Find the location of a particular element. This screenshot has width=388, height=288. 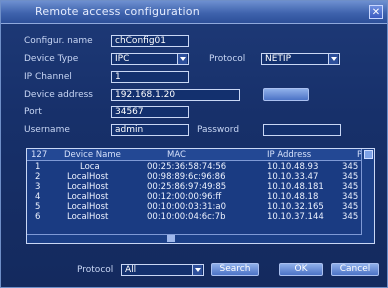

ip-channel-input: 1 is located at coordinates (150, 77).